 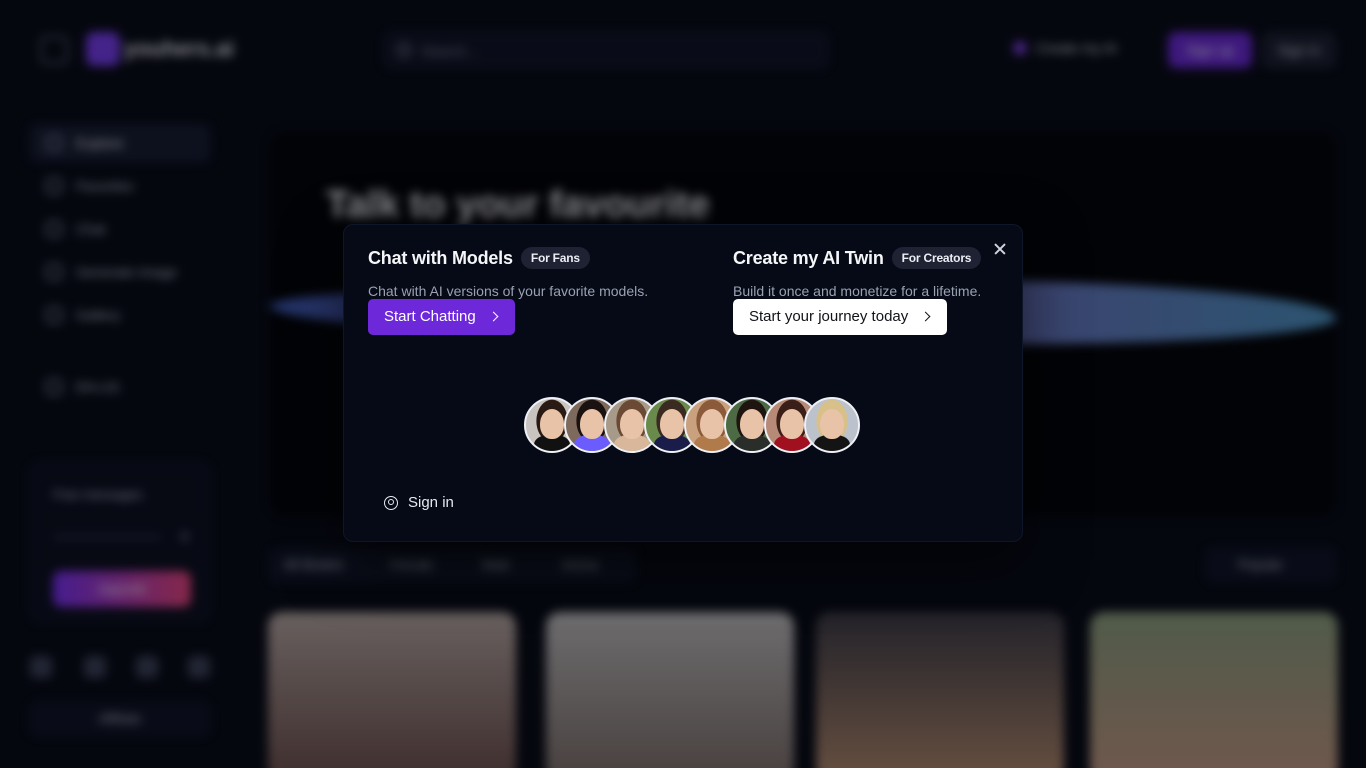 What do you see at coordinates (54, 387) in the screenshot?
I see `globe-icon` at bounding box center [54, 387].